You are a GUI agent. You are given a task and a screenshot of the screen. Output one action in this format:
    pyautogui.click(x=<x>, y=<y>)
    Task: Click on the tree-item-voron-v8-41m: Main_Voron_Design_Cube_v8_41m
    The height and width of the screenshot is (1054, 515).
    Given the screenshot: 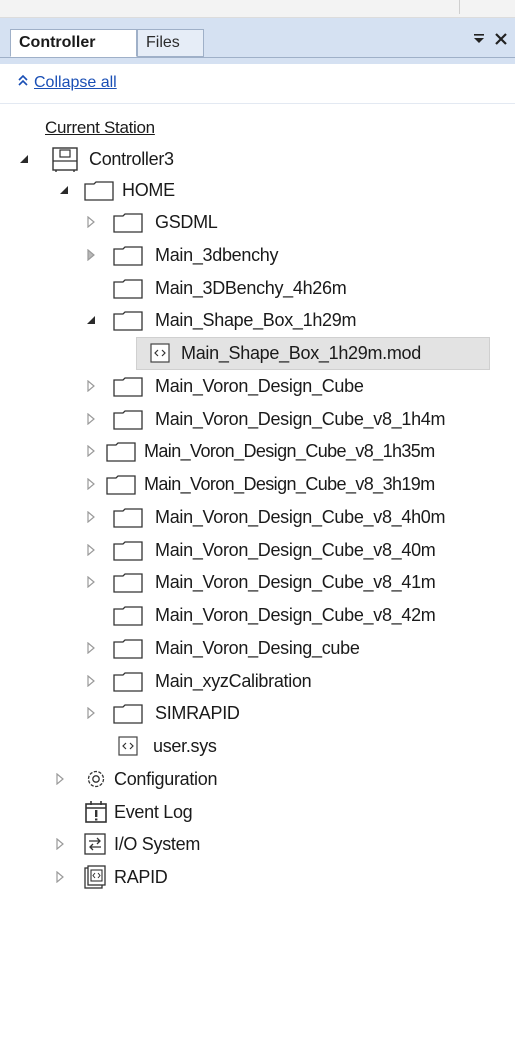 What is the action you would take?
    pyautogui.click(x=257, y=582)
    